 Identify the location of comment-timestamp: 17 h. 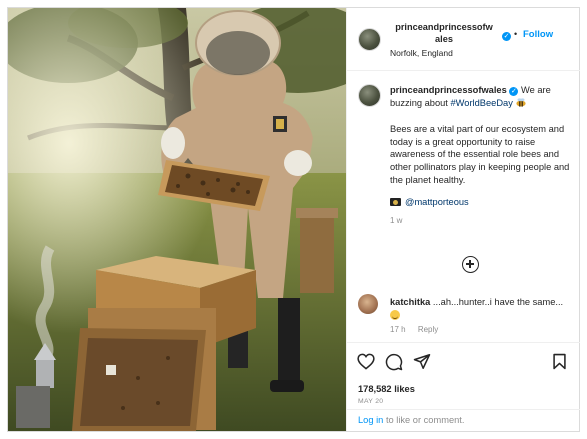
(398, 329).